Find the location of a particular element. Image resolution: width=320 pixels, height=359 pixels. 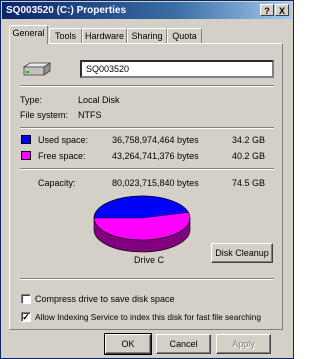

cancel-button: Cancel is located at coordinates (183, 344).